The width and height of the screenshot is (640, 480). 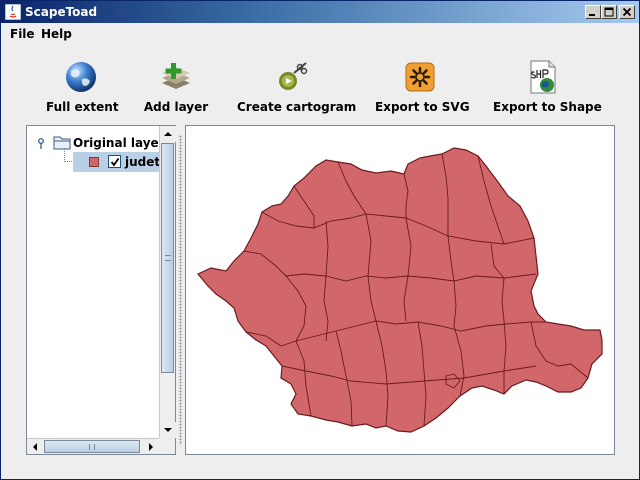 I want to click on divider-grip, so click(x=180, y=290).